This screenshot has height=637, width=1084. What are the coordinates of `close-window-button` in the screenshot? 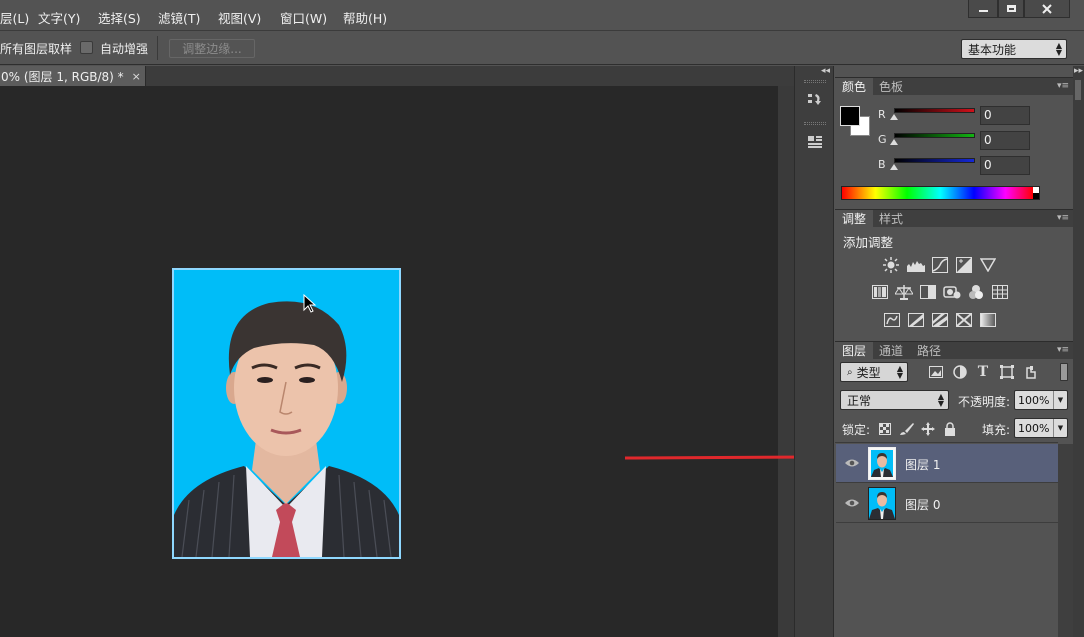 It's located at (1047, 9).